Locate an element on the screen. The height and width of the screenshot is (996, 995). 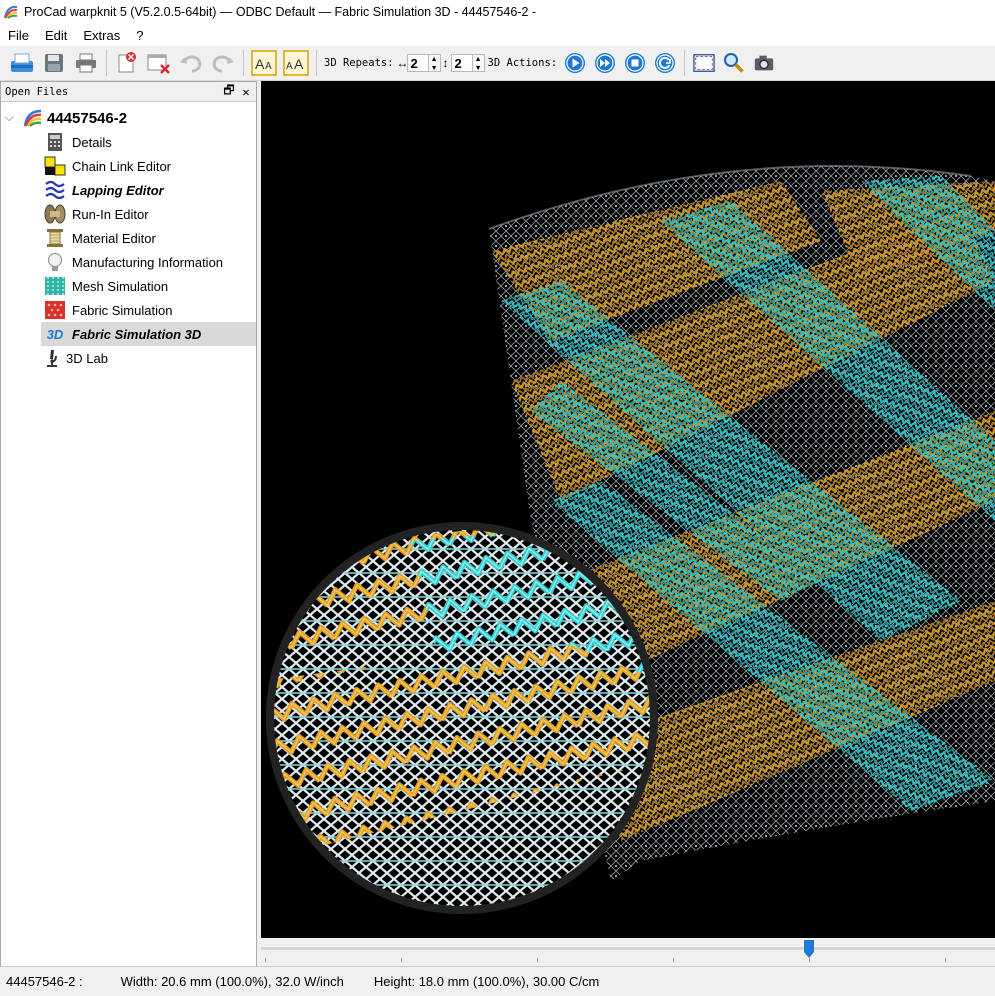
fast-forward-icon is located at coordinates (605, 63).